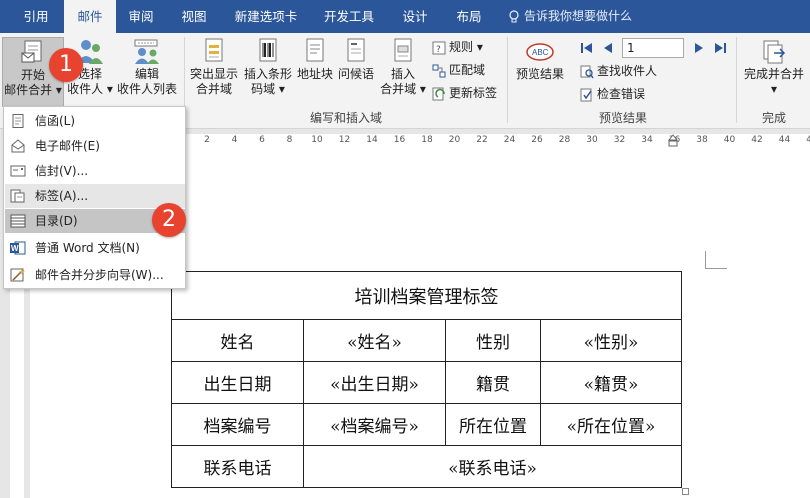 The width and height of the screenshot is (810, 498). Describe the element at coordinates (169, 220) in the screenshot. I see `step-badge-2: 2` at that location.